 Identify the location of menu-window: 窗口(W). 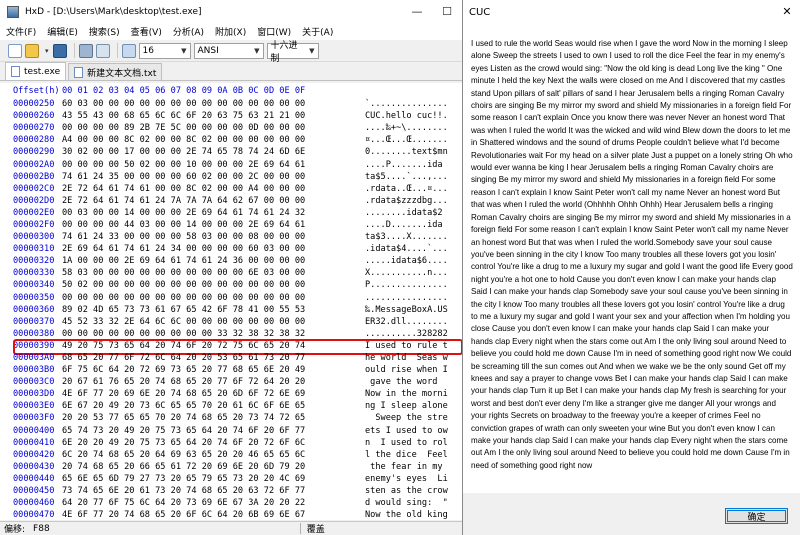
(274, 31).